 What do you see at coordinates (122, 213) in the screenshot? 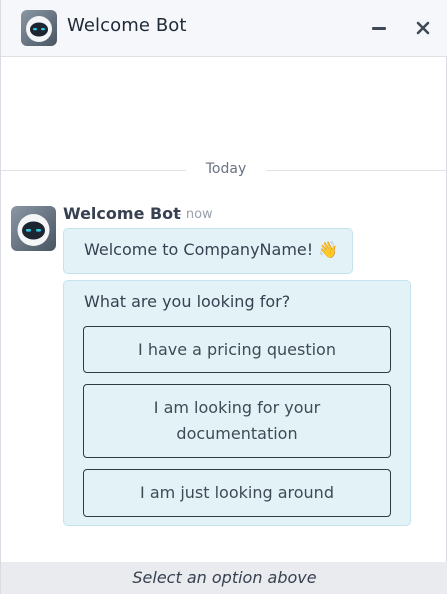
I see `message-author: Welcome Bot` at bounding box center [122, 213].